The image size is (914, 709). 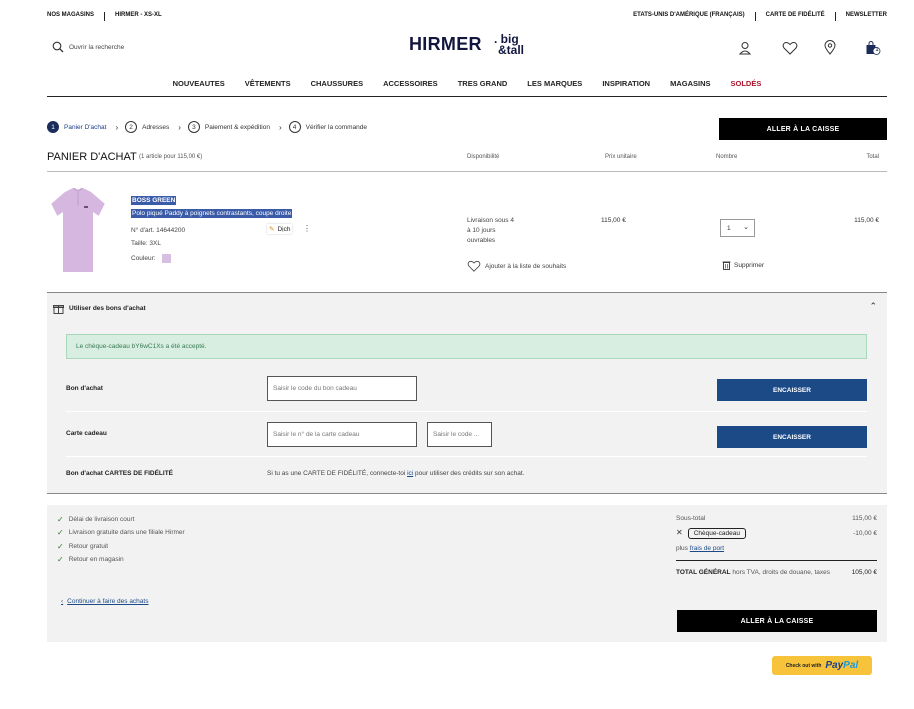 I want to click on loyalty-text: Si tu as une, so click(x=285, y=473).